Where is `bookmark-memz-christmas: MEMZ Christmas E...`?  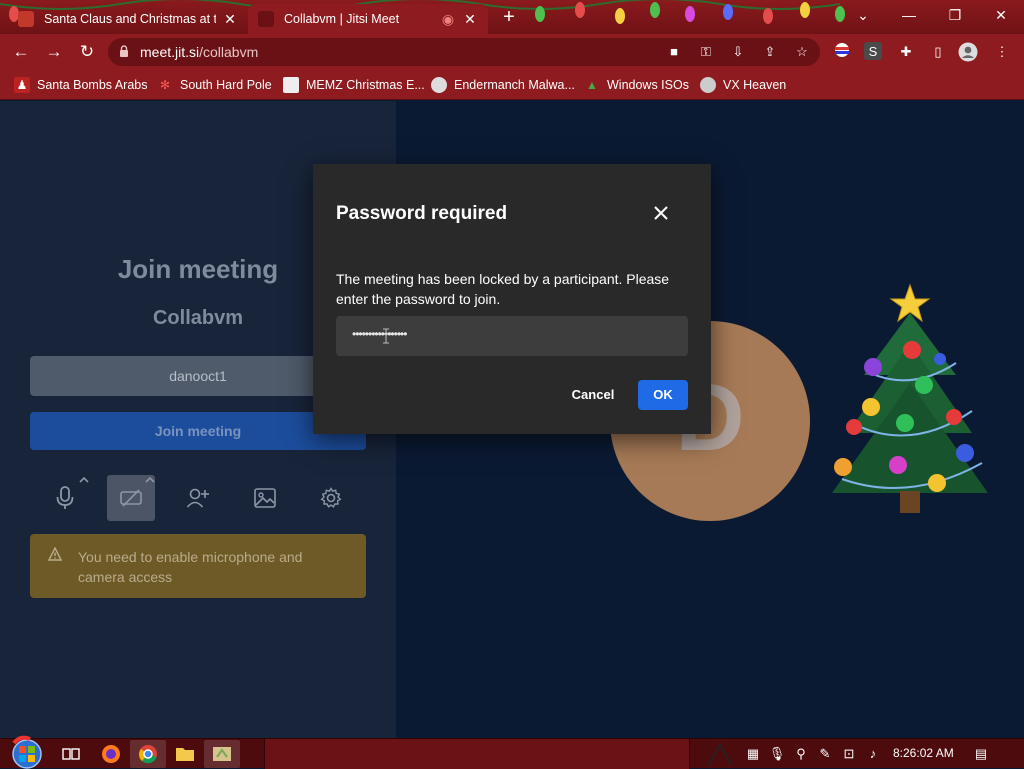 bookmark-memz-christmas: MEMZ Christmas E... is located at coordinates (354, 85).